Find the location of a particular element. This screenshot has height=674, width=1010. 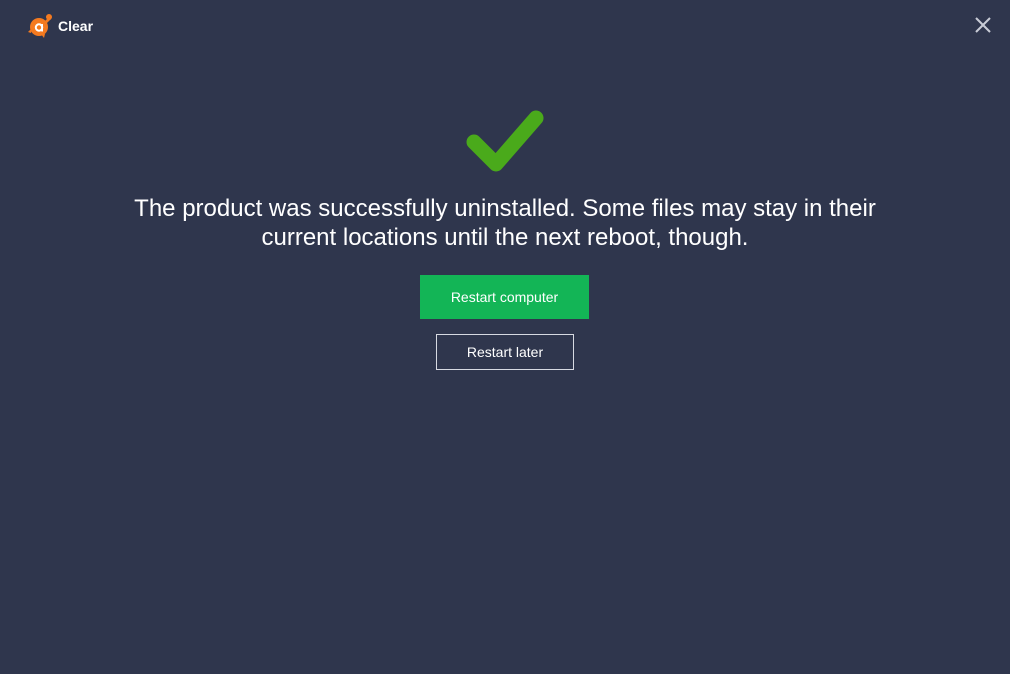

close-icon is located at coordinates (983, 25).